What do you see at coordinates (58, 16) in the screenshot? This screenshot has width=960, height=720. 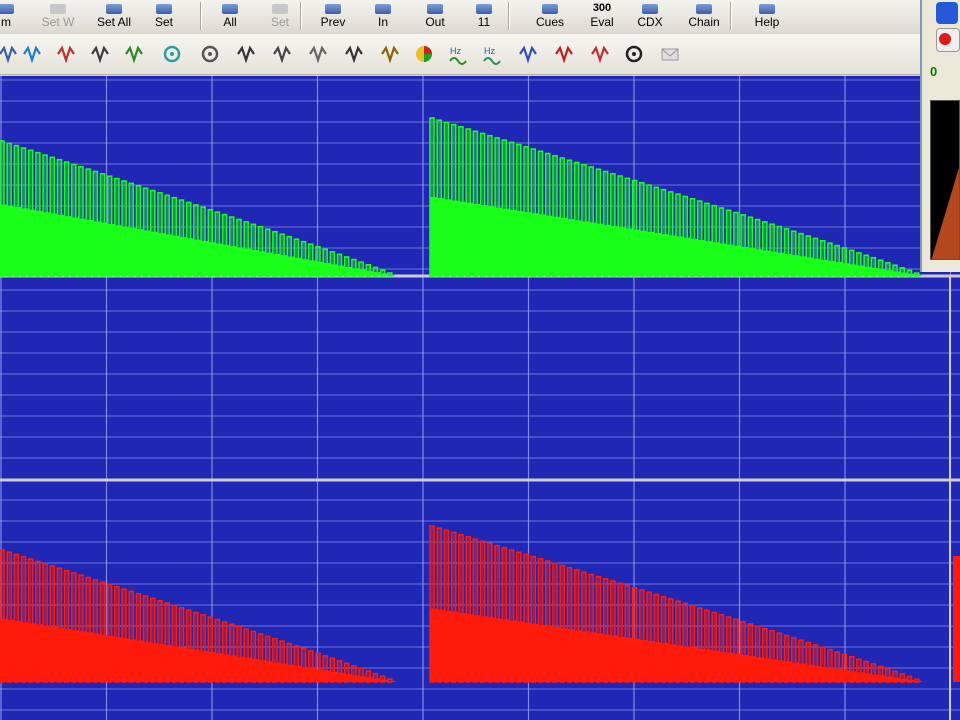 I see `toolbar-button-set-w: Set W` at bounding box center [58, 16].